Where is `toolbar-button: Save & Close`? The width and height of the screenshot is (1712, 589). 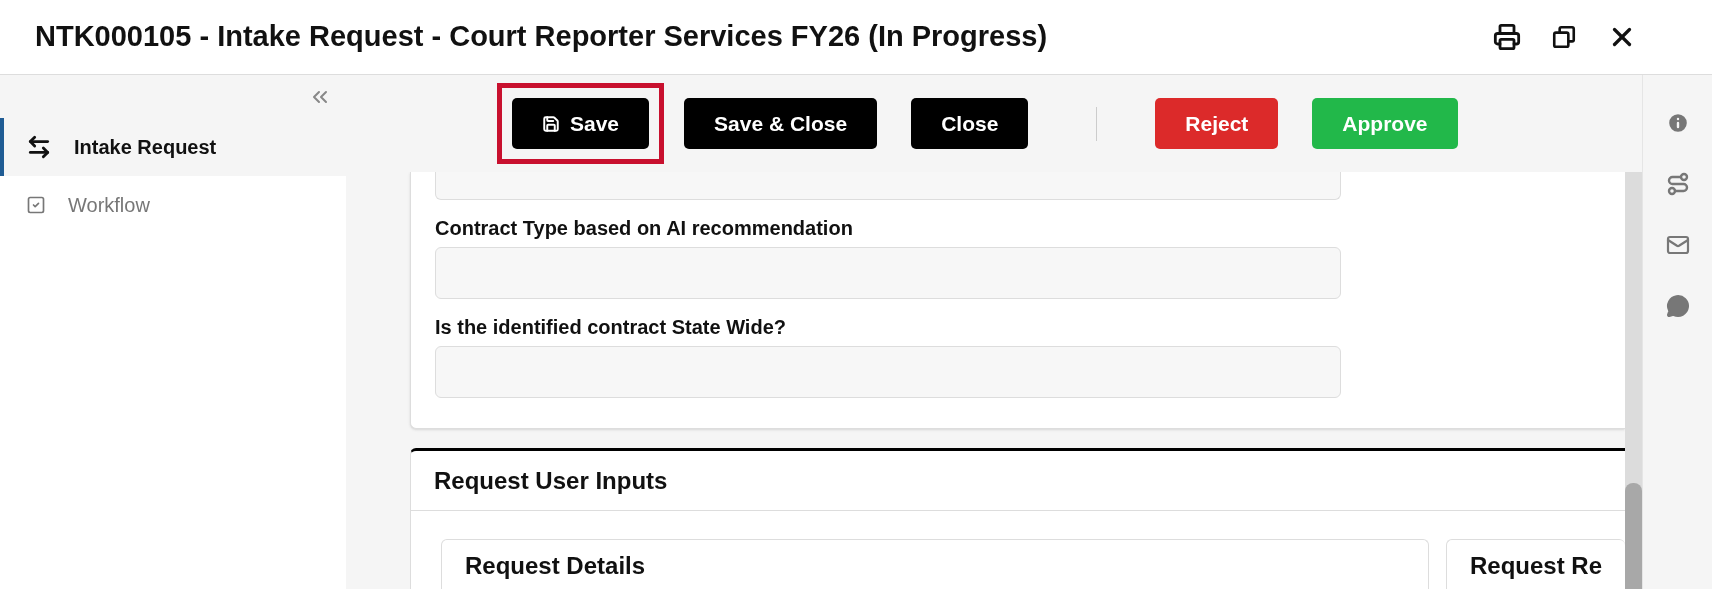
toolbar-button: Save & Close is located at coordinates (781, 123).